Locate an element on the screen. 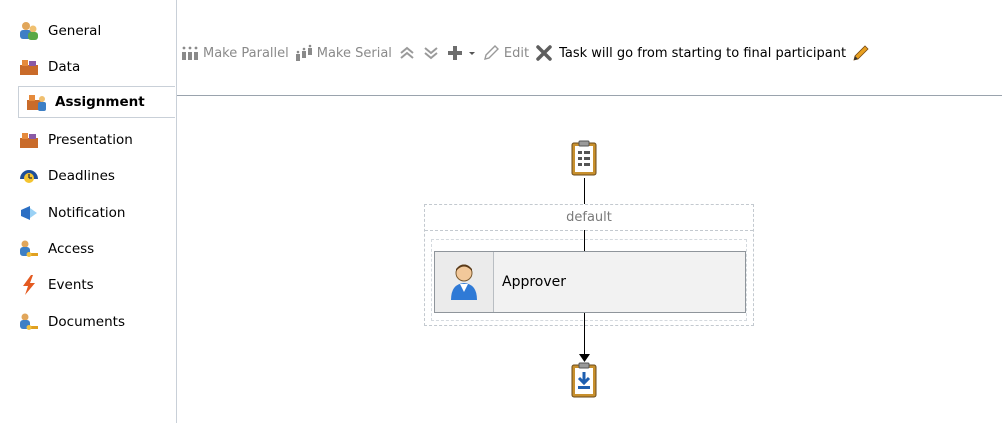  sidebar-item-label: Assignment is located at coordinates (100, 102).